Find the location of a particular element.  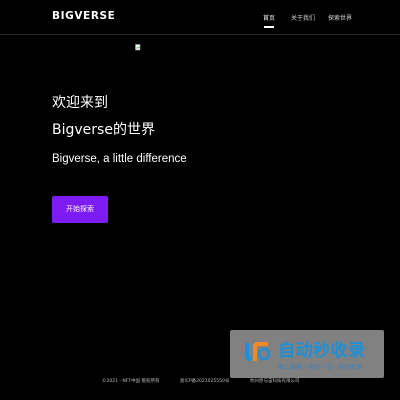

top-navbar: BIGVERSE 首页 关于我们 探索世界 is located at coordinates (200, 17).